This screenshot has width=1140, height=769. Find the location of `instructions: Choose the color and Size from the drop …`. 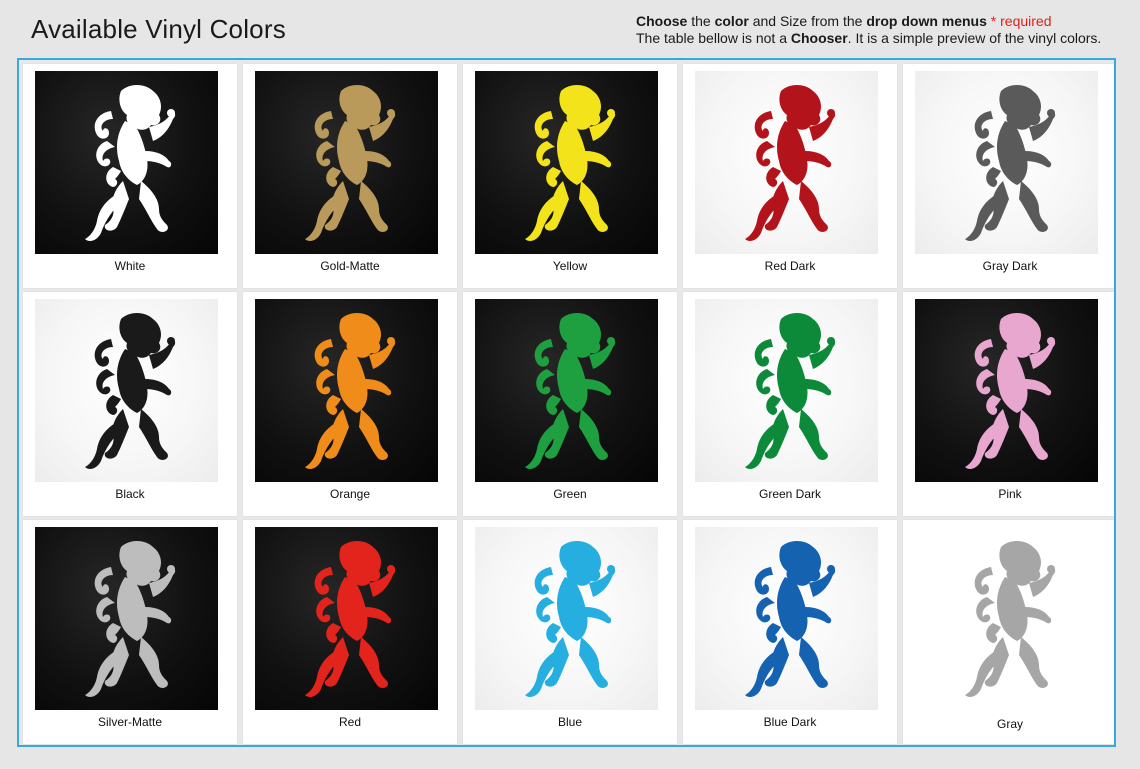

instructions: Choose the color and Size from the drop … is located at coordinates (878, 30).